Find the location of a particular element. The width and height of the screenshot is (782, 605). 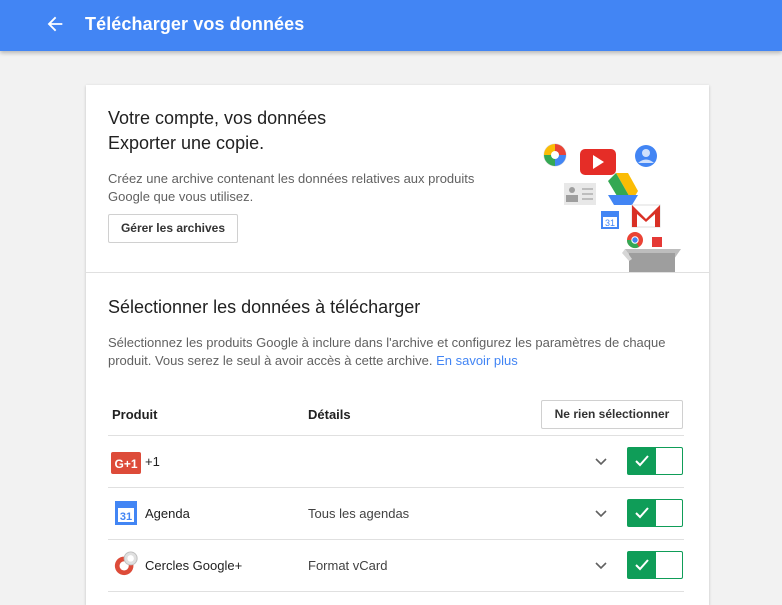

contacts-icon is located at coordinates (580, 194).